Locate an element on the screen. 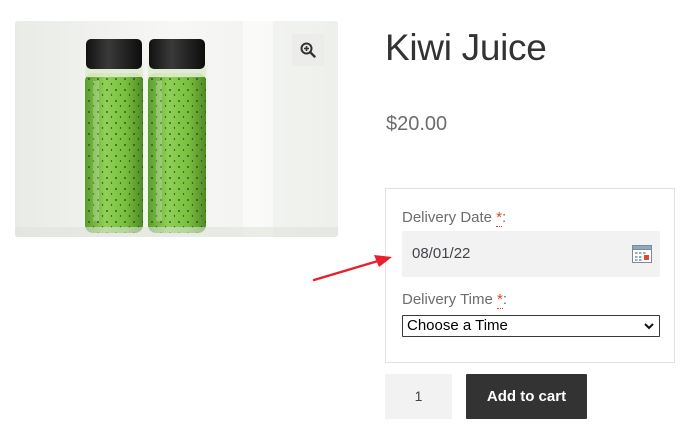 This screenshot has width=695, height=437. add-to-cart-button: Add to cart is located at coordinates (526, 396).